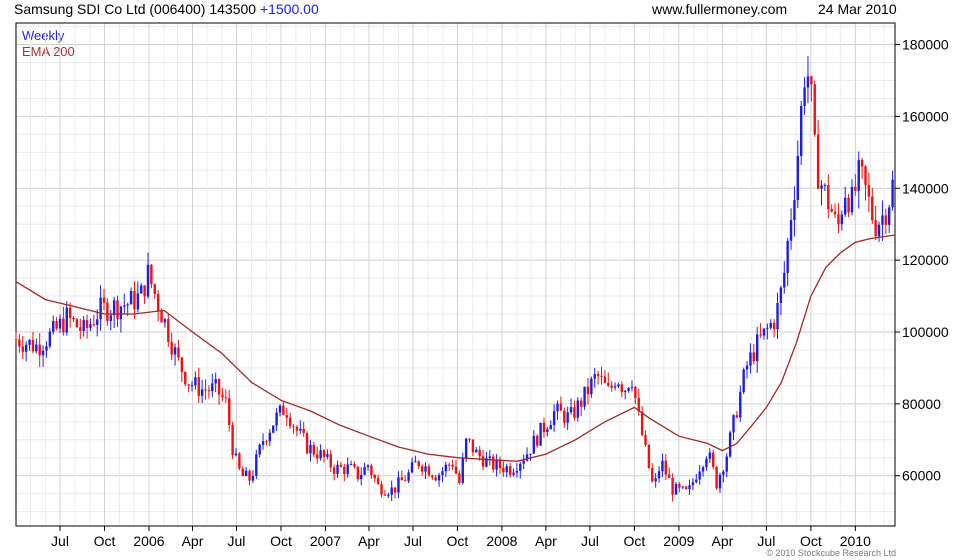  I want to click on y-tick-label: 160000, so click(925, 116).